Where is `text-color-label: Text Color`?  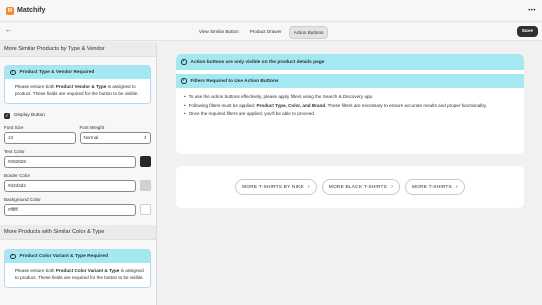
text-color-label: Text Color is located at coordinates (14, 151).